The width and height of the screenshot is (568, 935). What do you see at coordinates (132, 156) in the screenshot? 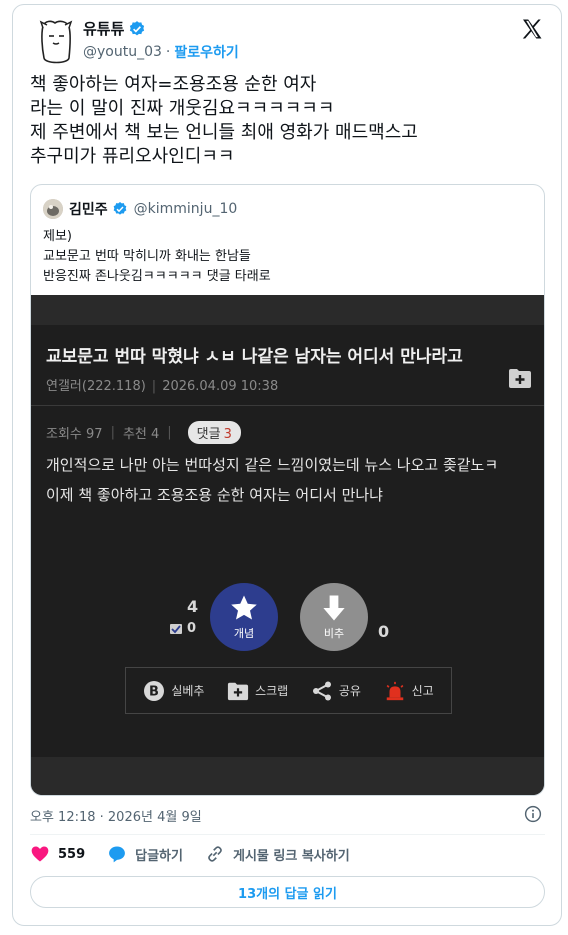
I see `tweet-line: 추구미가 퓨리오사인디ㅋㅋ` at bounding box center [132, 156].